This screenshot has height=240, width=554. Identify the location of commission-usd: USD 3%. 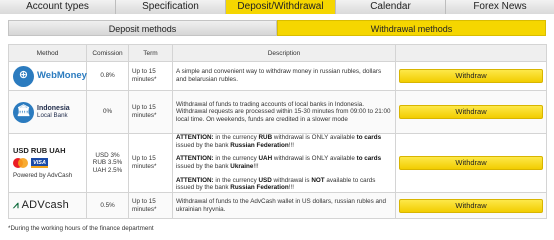
(107, 155).